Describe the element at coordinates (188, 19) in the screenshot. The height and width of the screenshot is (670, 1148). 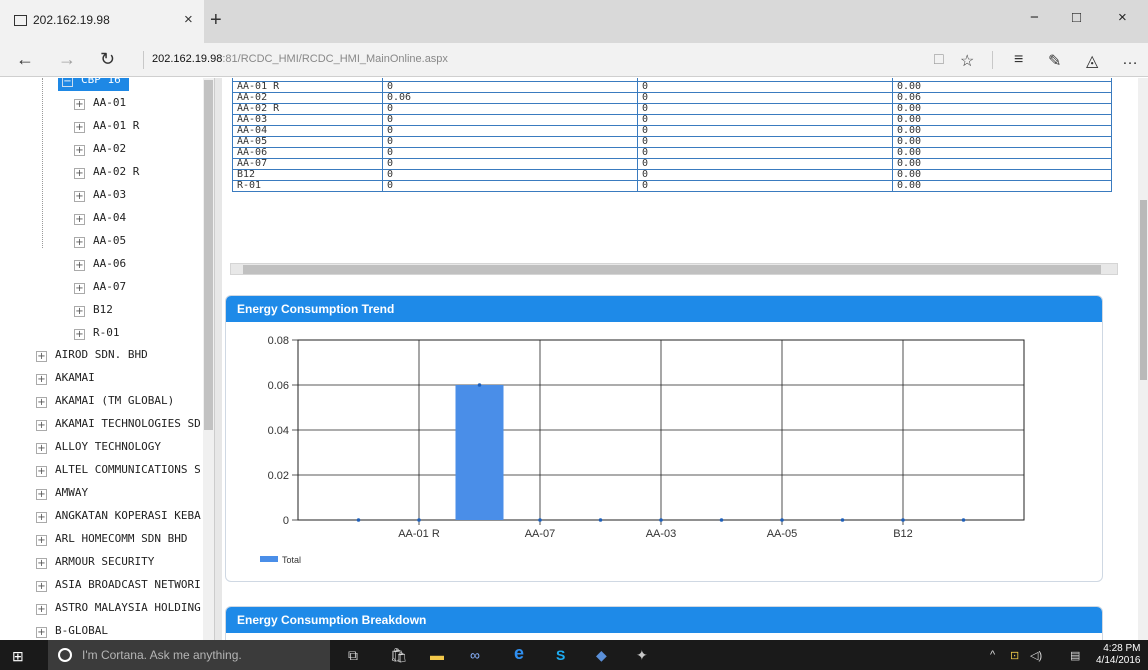
I see `tab-close-icon: ×` at that location.